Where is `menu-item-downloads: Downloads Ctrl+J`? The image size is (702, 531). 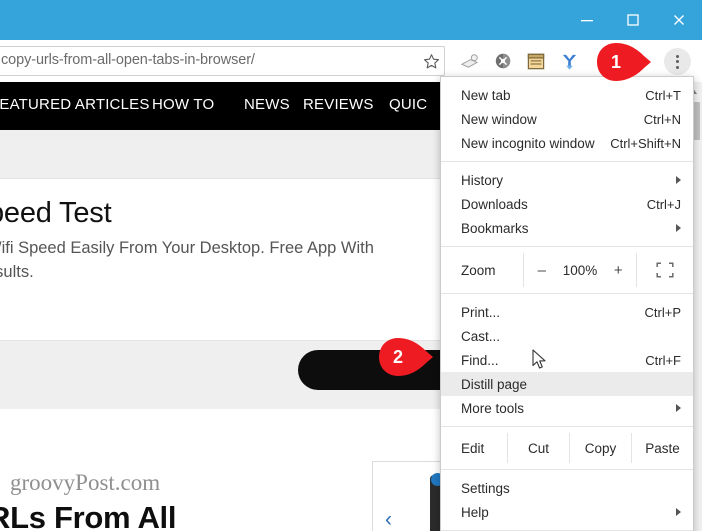 menu-item-downloads: Downloads Ctrl+J is located at coordinates (567, 204).